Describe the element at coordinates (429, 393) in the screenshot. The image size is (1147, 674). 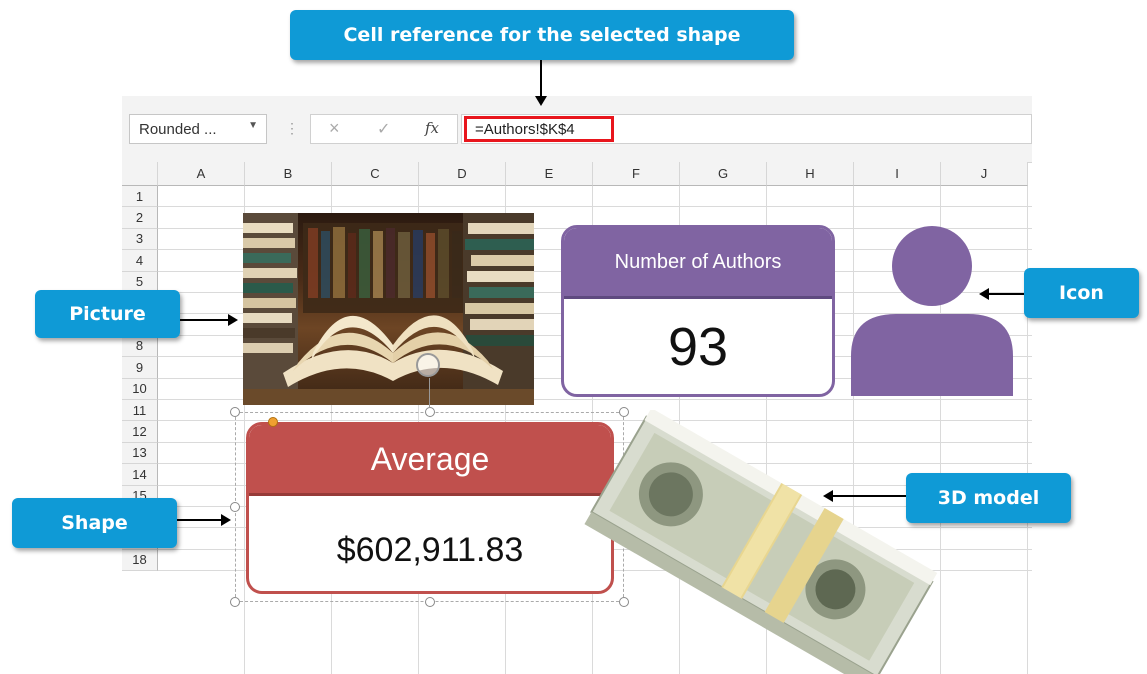
I see `rotation-connector` at that location.